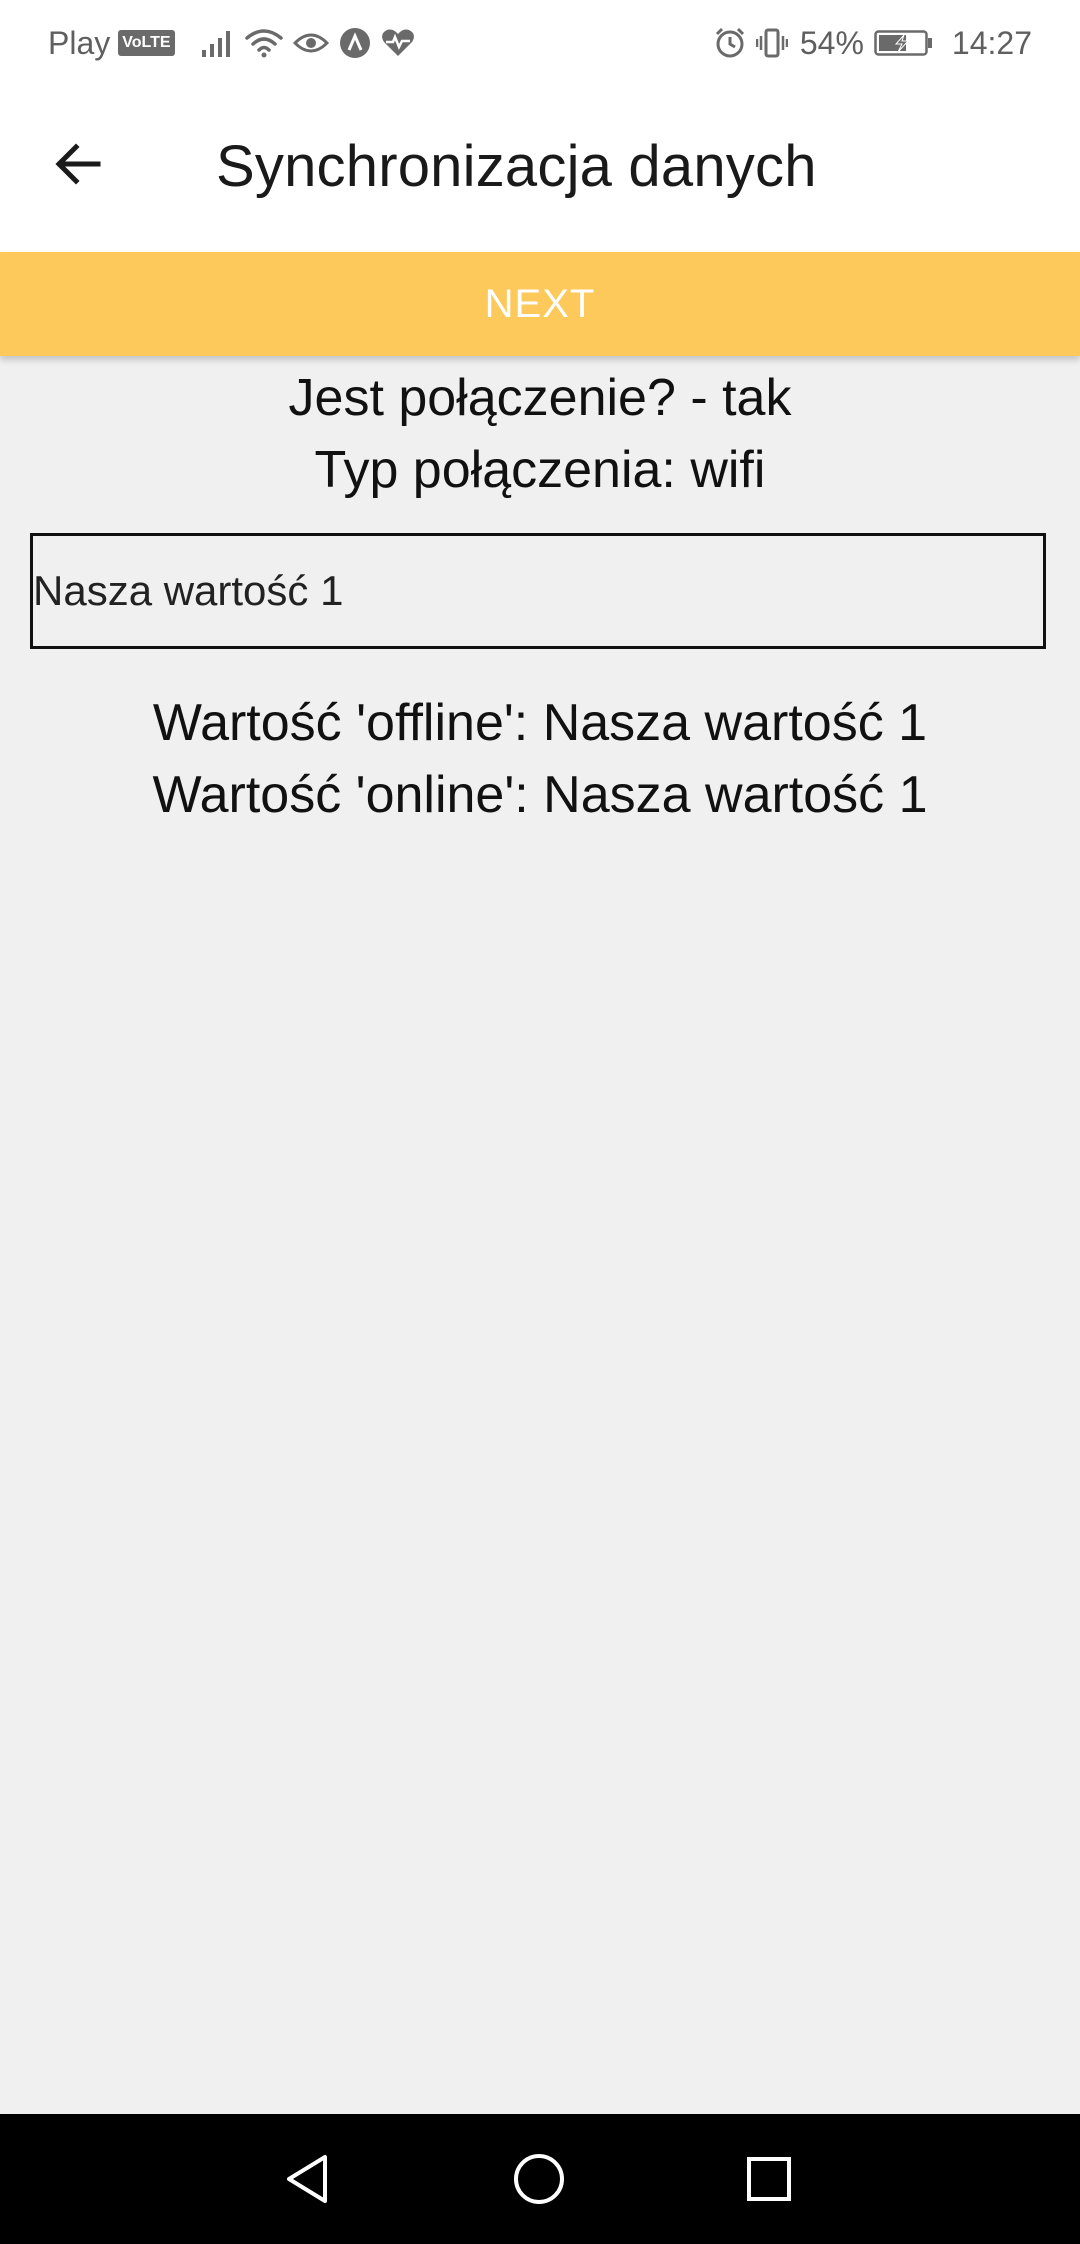 The height and width of the screenshot is (2244, 1080). Describe the element at coordinates (236, 43) in the screenshot. I see `status-left: Play VoLTE` at that location.